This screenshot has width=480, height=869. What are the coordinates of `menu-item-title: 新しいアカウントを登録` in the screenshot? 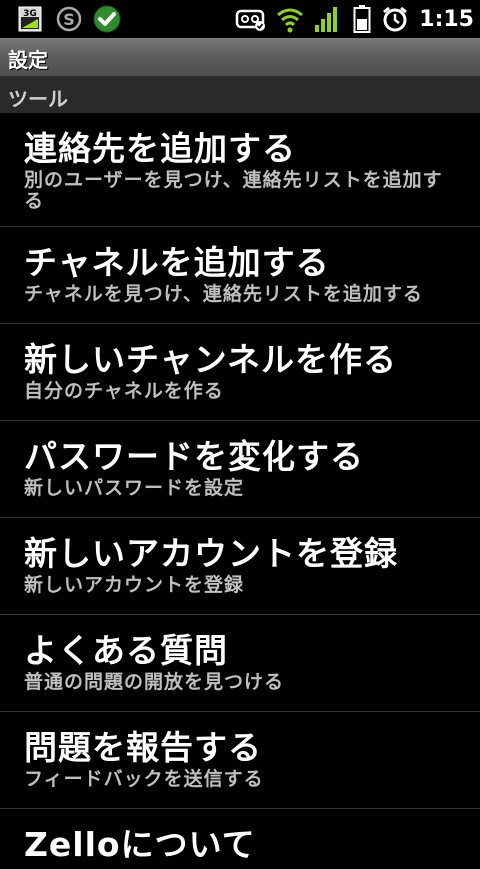 It's located at (211, 553).